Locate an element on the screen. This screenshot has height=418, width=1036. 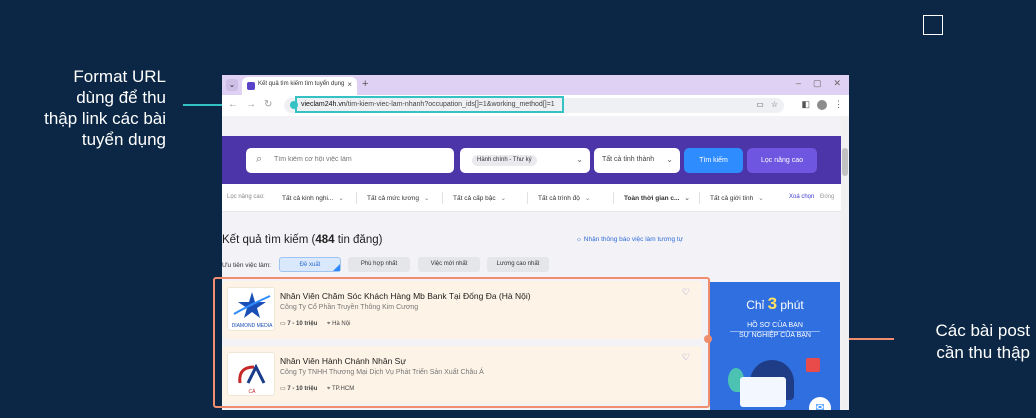
ad-line-1: HỒ SƠ CỦA BẠN is located at coordinates (775, 325).